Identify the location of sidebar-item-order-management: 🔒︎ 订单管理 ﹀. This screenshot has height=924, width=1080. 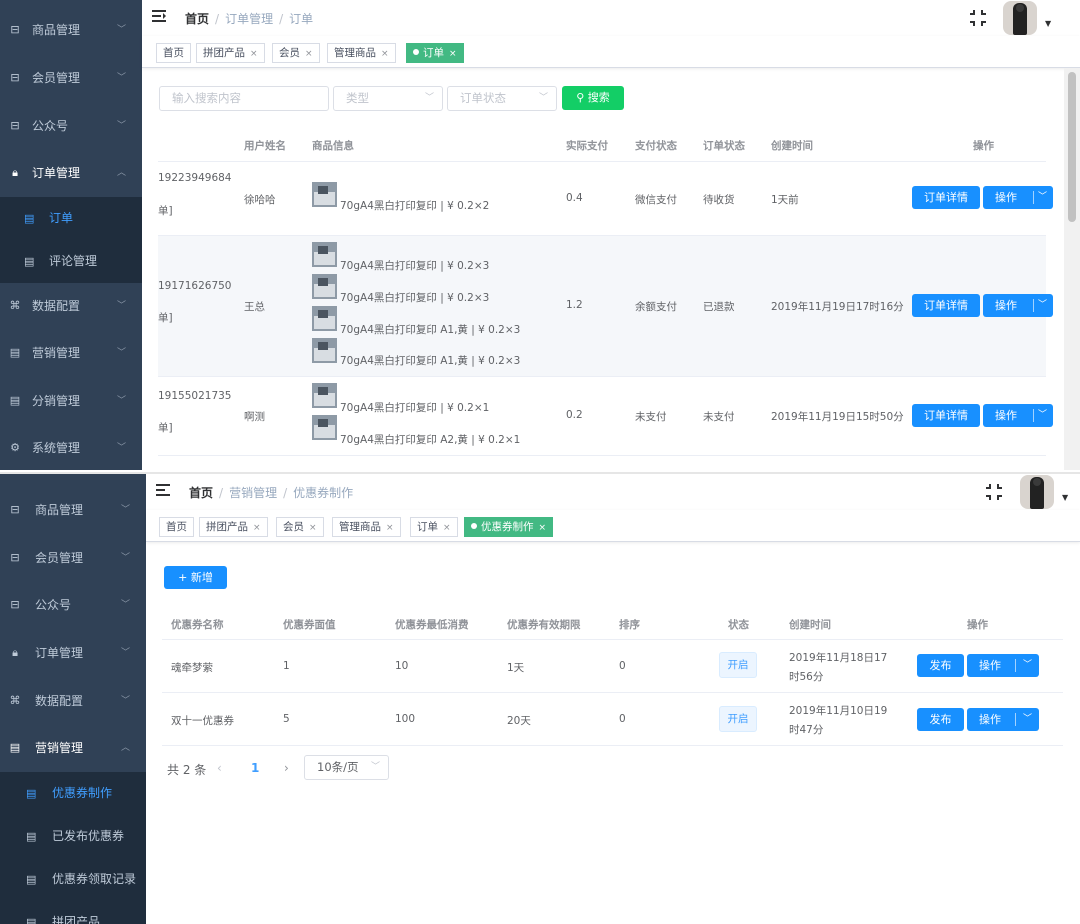
(73, 653).